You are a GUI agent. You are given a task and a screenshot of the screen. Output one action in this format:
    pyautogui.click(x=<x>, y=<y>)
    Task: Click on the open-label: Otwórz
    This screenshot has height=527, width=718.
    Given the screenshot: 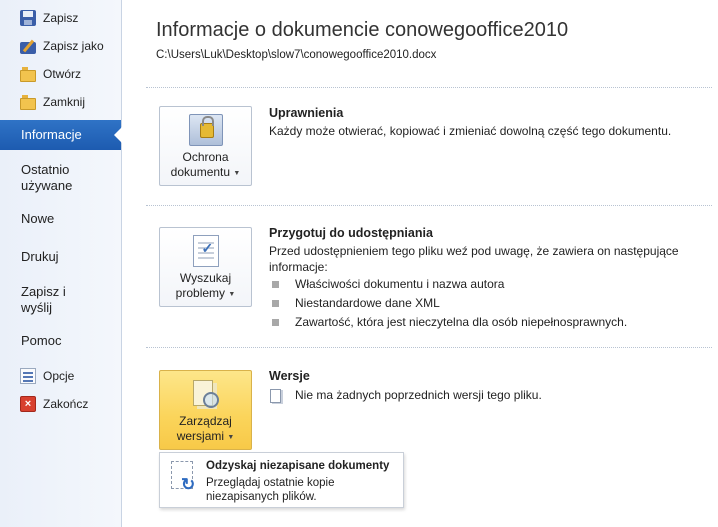 What is the action you would take?
    pyautogui.click(x=62, y=74)
    